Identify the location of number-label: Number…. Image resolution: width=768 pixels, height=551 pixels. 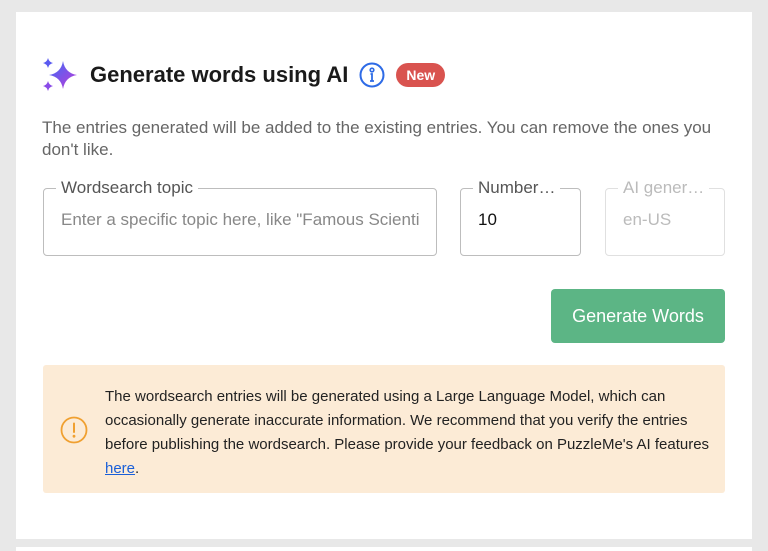
(517, 187).